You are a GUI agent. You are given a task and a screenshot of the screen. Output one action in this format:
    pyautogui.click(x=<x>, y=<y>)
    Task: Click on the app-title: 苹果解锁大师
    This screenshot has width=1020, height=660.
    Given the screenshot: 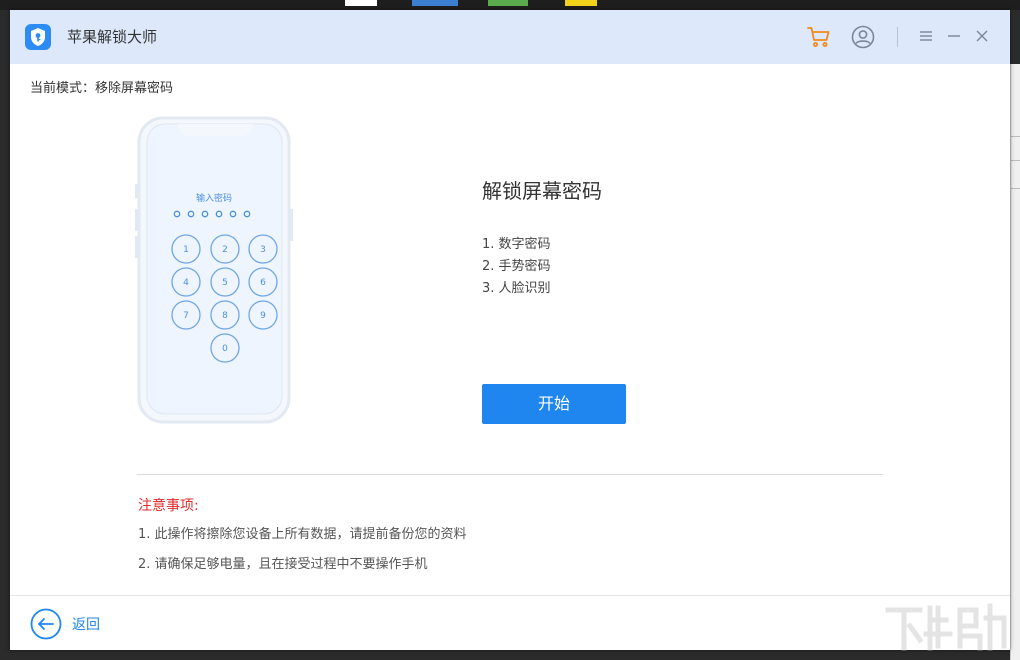 What is the action you would take?
    pyautogui.click(x=112, y=37)
    